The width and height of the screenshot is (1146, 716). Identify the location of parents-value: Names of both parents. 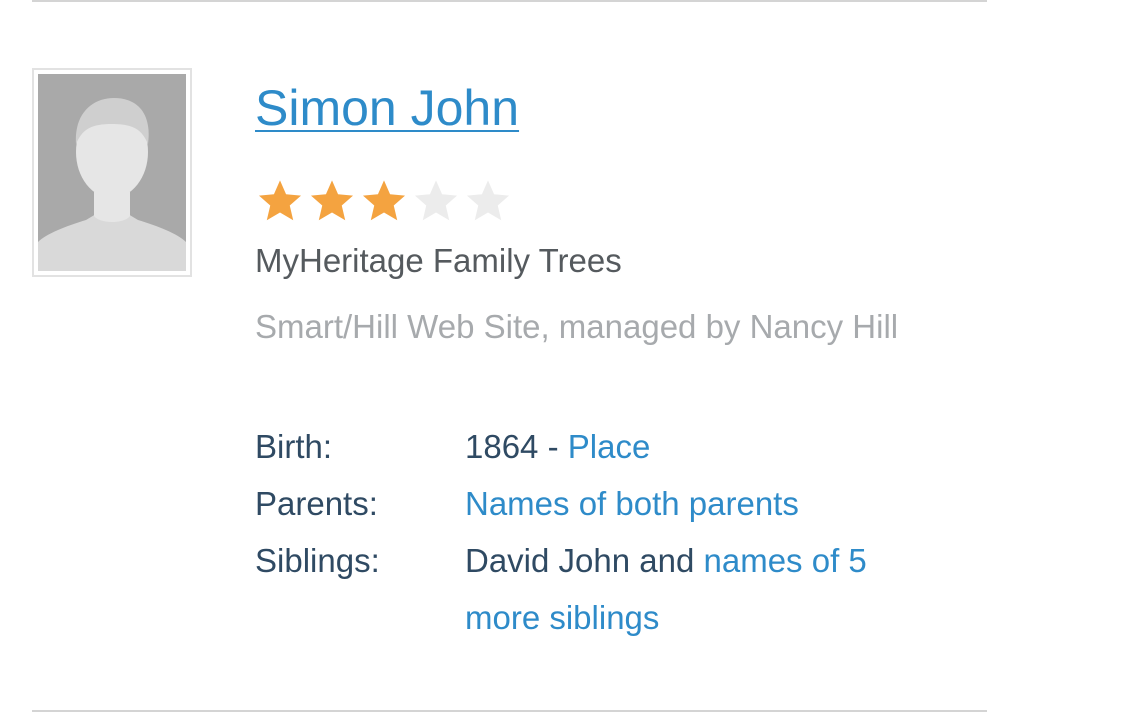
(705, 503).